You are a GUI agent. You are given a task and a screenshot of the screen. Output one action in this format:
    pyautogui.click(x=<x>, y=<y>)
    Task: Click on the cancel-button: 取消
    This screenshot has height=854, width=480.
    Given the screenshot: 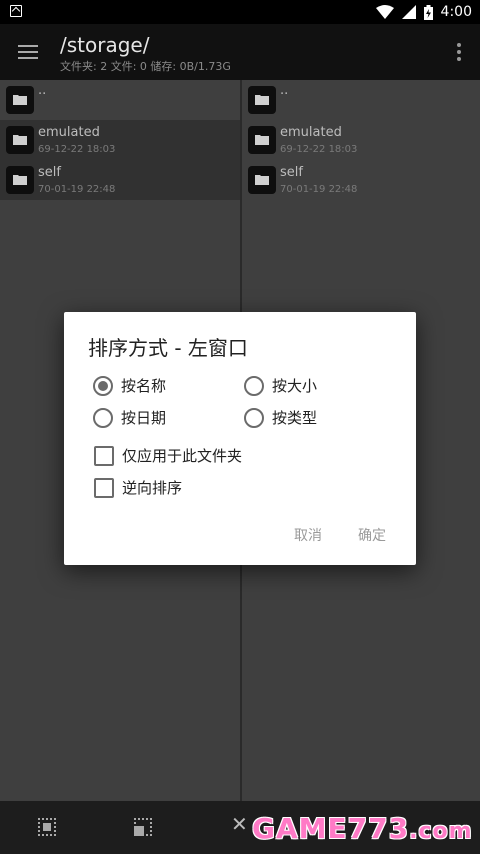 What is the action you would take?
    pyautogui.click(x=308, y=535)
    